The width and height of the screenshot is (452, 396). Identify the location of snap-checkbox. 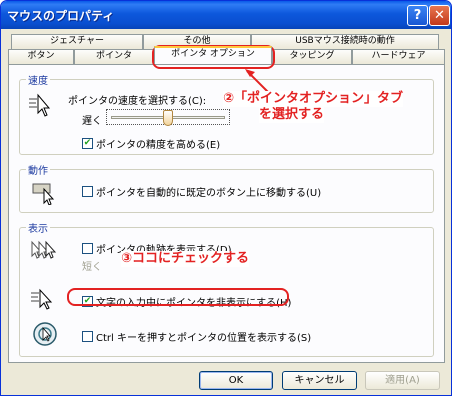
(87, 191).